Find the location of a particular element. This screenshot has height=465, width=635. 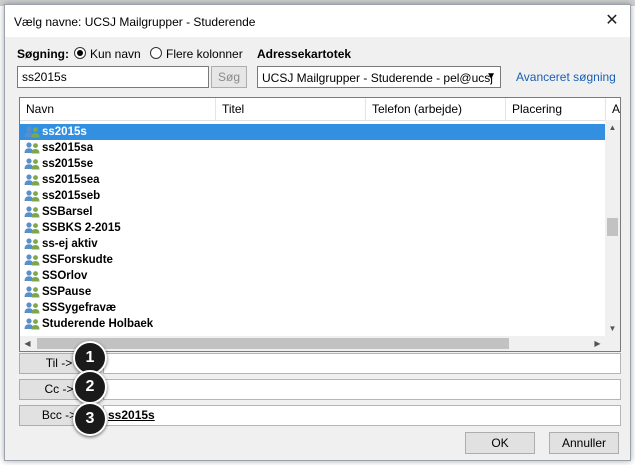

radio-more-columns is located at coordinates (156, 53).